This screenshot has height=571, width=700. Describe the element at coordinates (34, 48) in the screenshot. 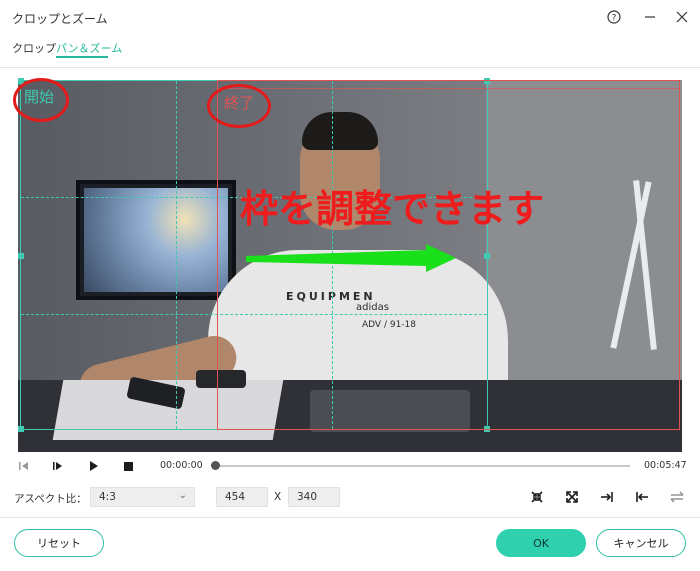

I see `tab-crop: クロップ` at that location.